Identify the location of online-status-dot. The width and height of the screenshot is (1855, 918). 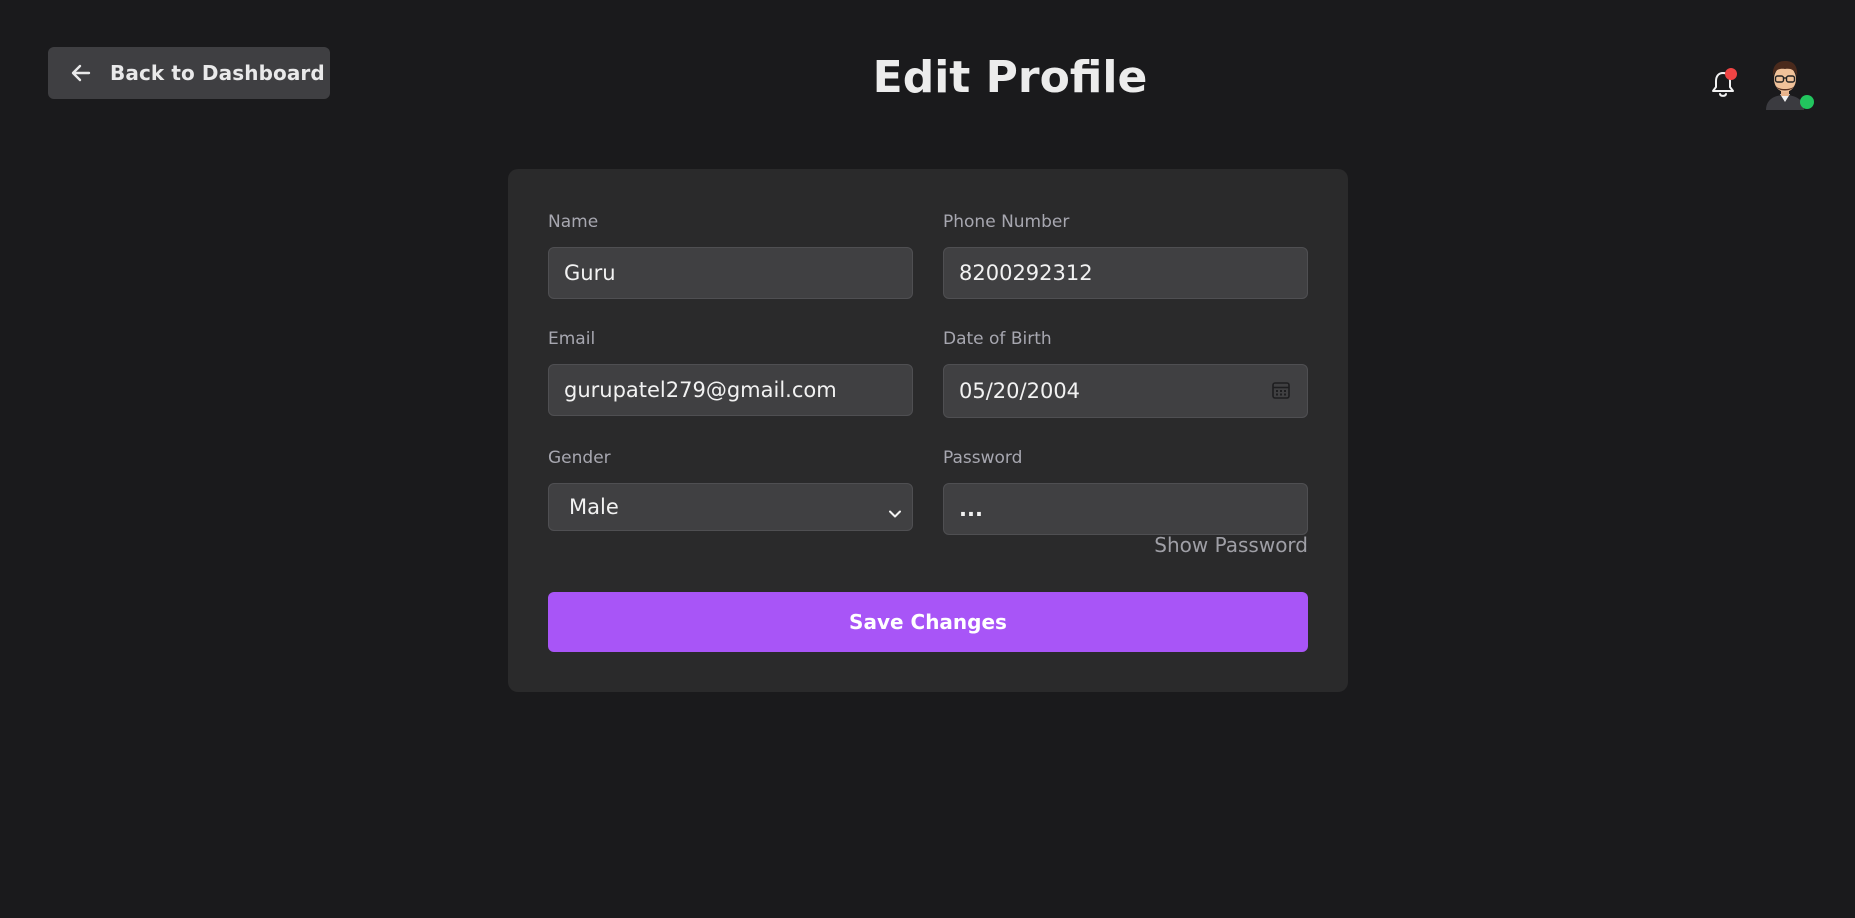
(1807, 102).